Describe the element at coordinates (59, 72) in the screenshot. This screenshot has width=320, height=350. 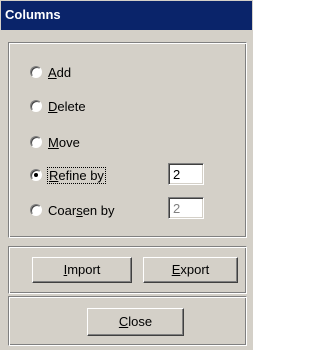
I see `radio-add-label: Add` at that location.